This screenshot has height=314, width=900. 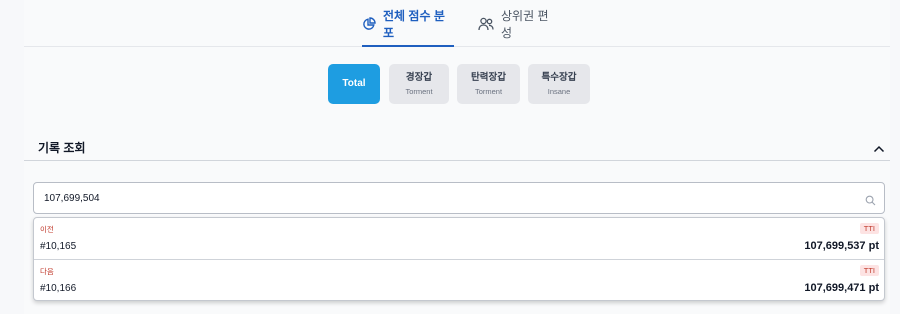 I want to click on chevron-up-icon, so click(x=879, y=148).